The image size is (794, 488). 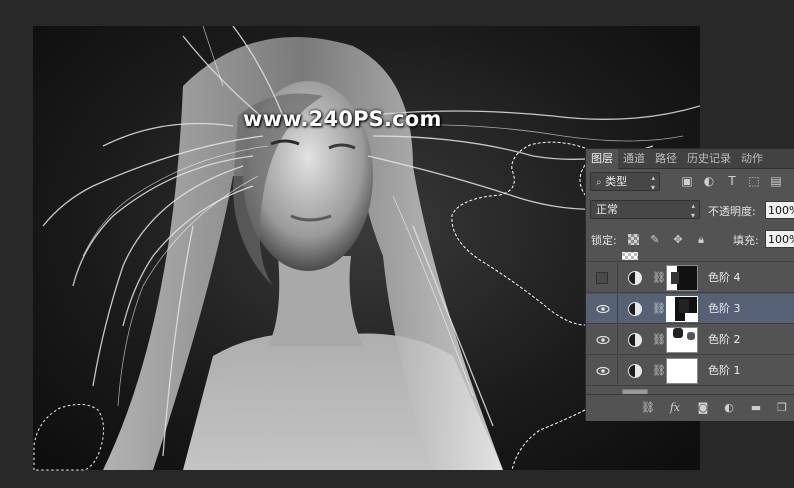 I want to click on filter-shape-icon: ⬚, so click(x=754, y=181).